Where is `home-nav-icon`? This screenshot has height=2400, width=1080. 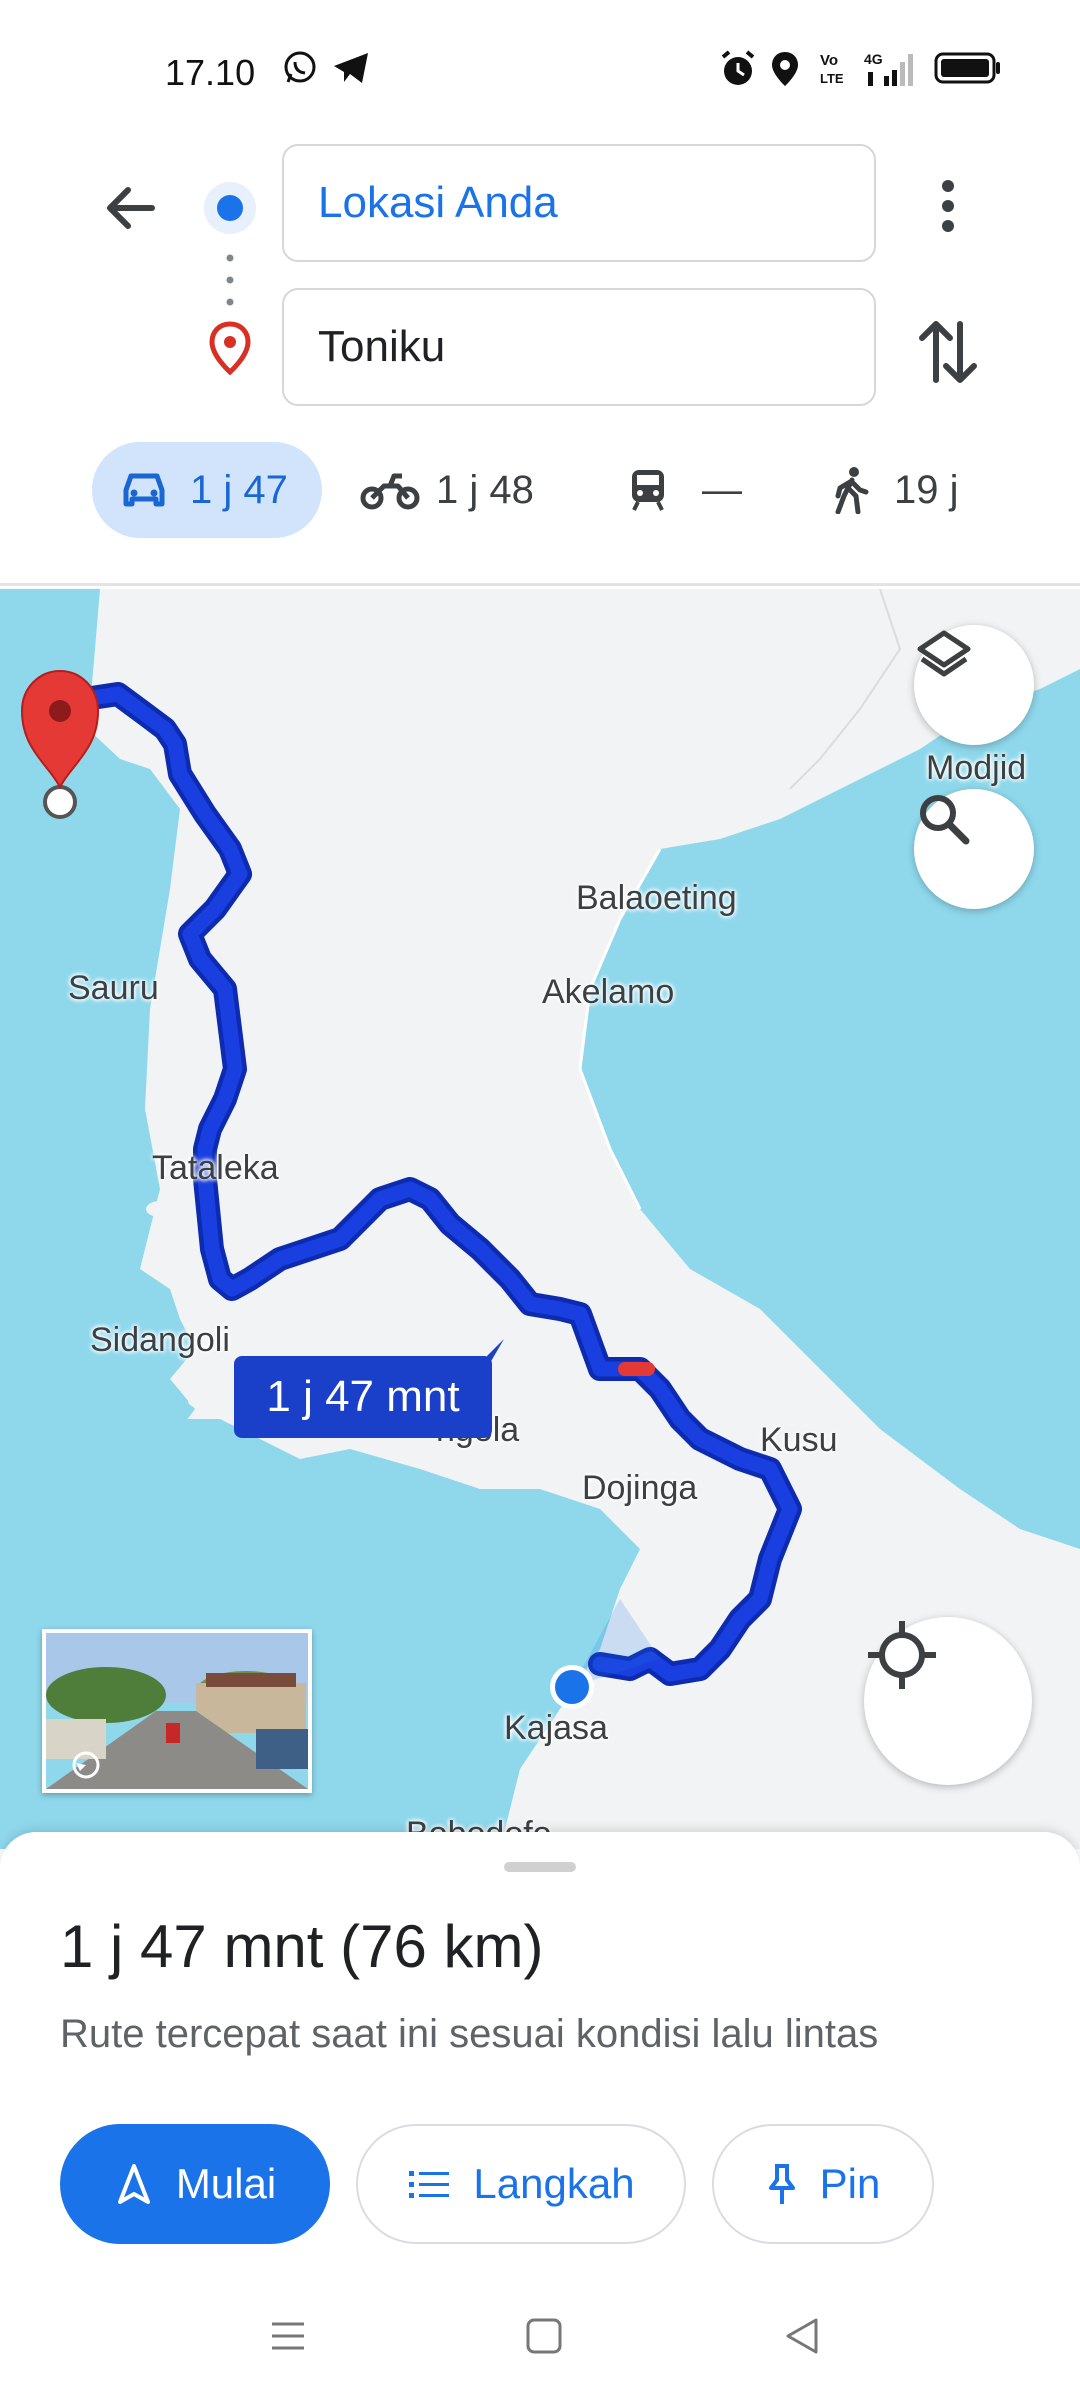
home-nav-icon is located at coordinates (544, 2336).